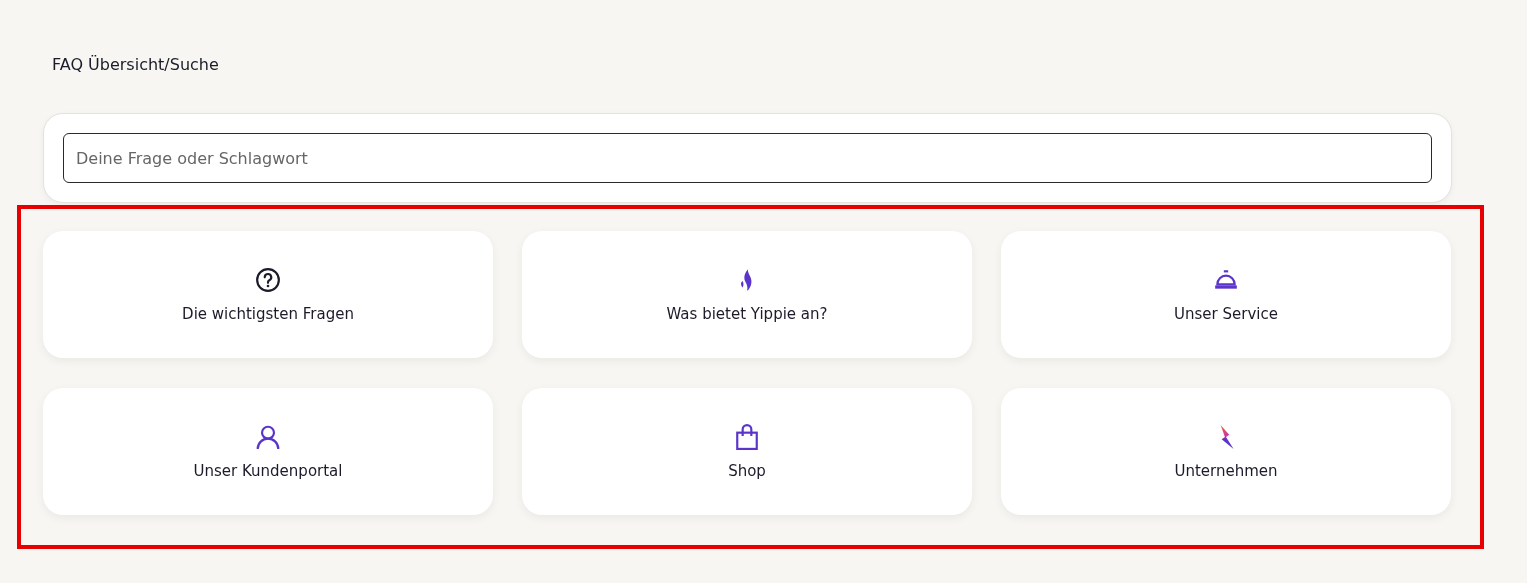  I want to click on category-label: Was bietet Yippie an?, so click(747, 313).